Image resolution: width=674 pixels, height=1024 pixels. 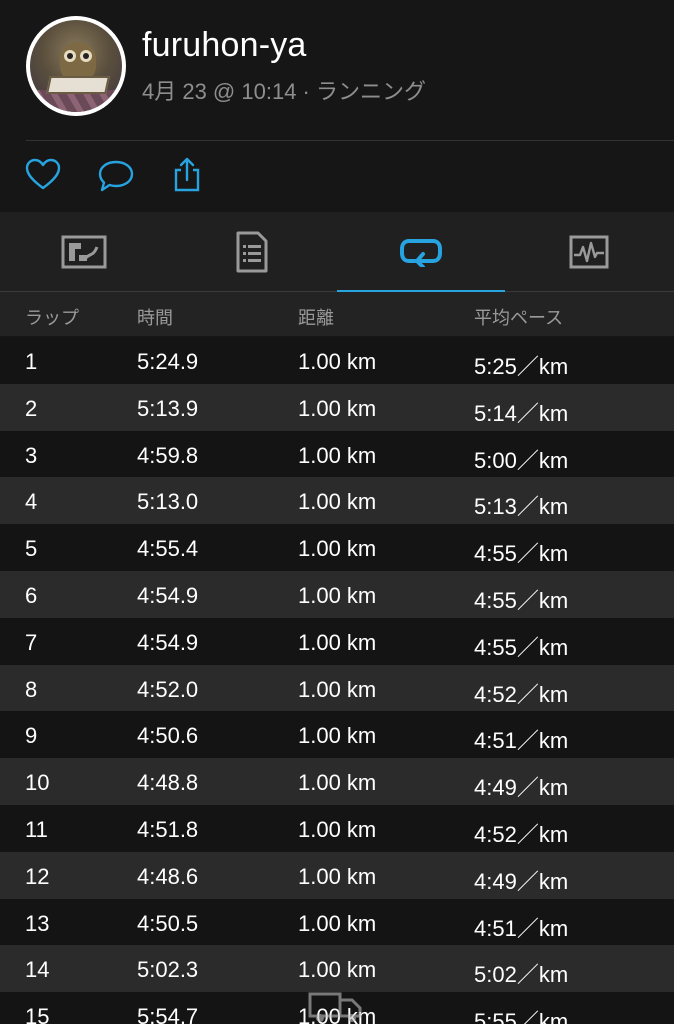 I want to click on lap-time: 5:54.7, so click(x=168, y=1014).